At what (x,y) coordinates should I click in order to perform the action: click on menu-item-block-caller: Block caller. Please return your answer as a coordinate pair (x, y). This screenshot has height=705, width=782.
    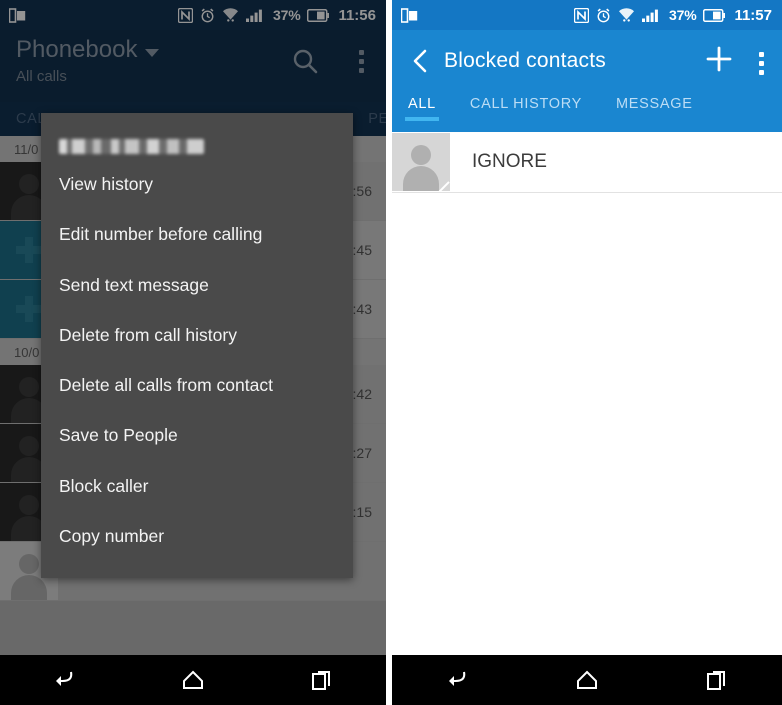
    Looking at the image, I should click on (197, 487).